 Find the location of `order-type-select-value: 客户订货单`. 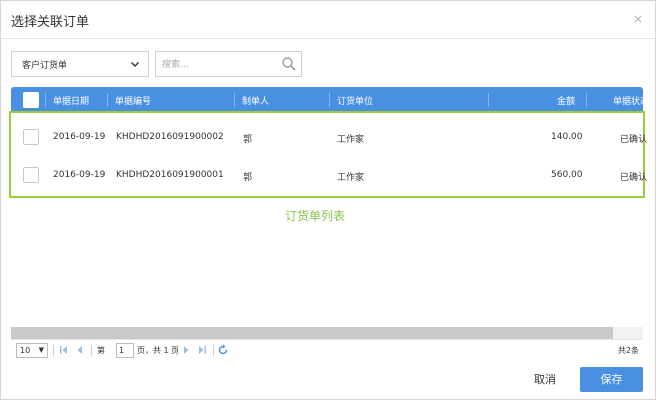

order-type-select-value: 客户订货单 is located at coordinates (45, 65).